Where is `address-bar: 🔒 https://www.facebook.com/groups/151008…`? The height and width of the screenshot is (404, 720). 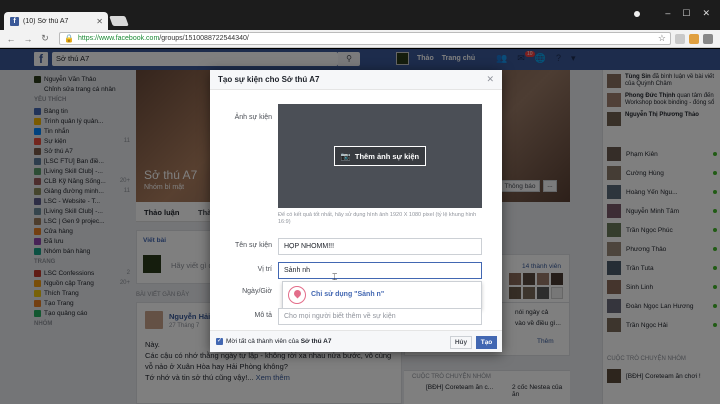
address-bar: 🔒 https://www.facebook.com/groups/151008… is located at coordinates (365, 38).